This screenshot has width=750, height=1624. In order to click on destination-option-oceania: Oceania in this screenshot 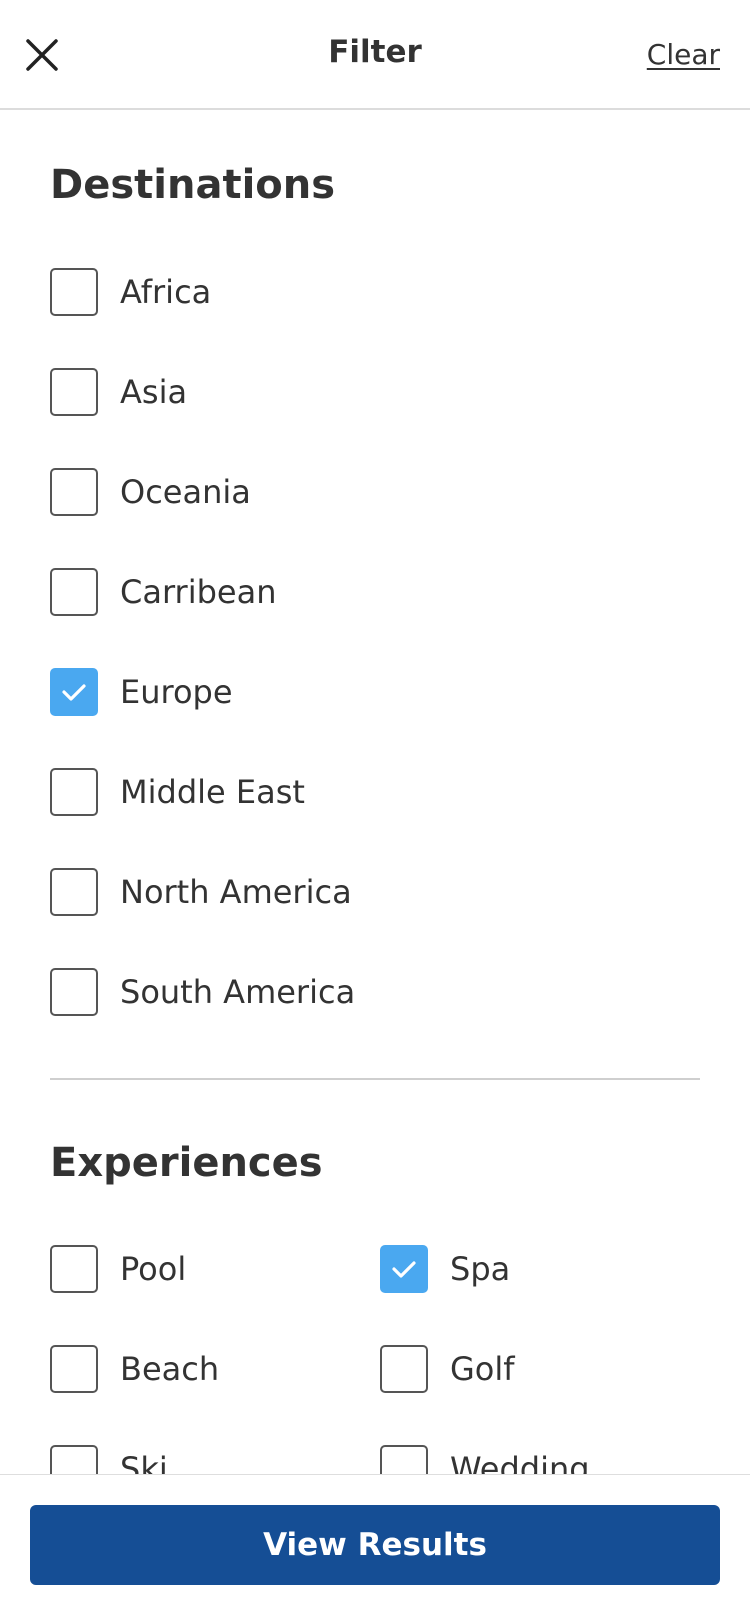, I will do `click(150, 492)`.